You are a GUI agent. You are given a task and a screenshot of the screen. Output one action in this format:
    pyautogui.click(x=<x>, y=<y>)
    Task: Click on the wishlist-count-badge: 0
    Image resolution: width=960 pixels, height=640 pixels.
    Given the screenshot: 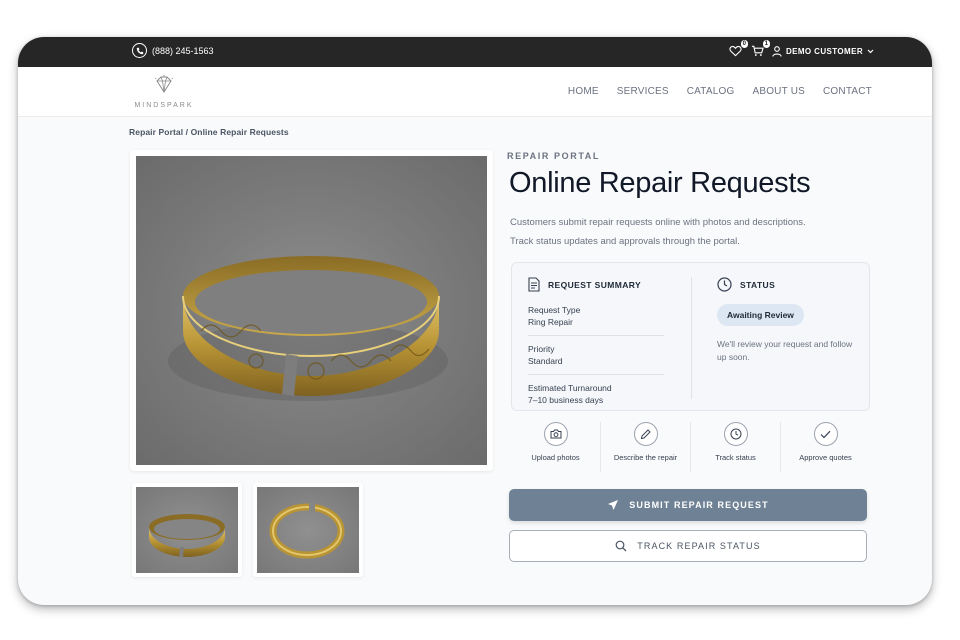 What is the action you would take?
    pyautogui.click(x=744, y=44)
    